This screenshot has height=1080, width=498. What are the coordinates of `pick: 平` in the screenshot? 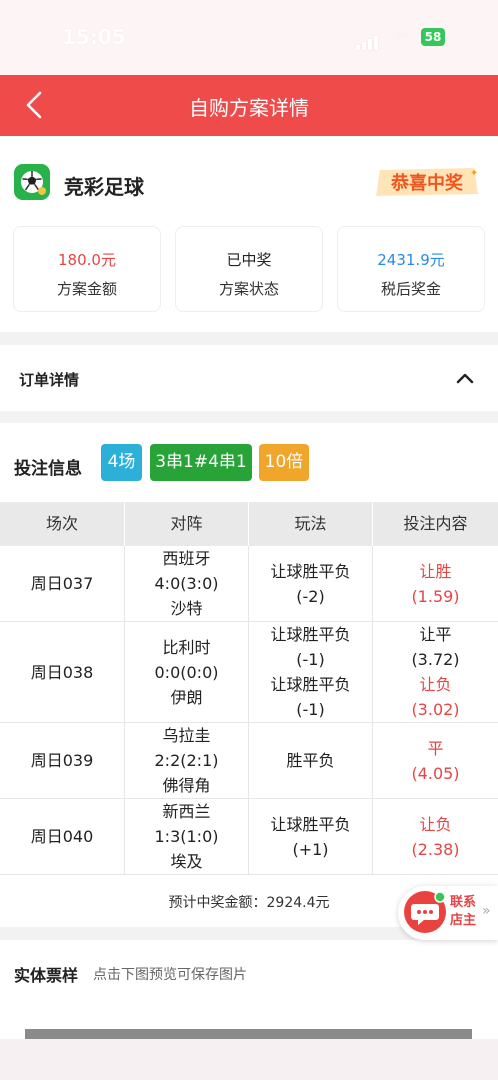 It's located at (435, 748).